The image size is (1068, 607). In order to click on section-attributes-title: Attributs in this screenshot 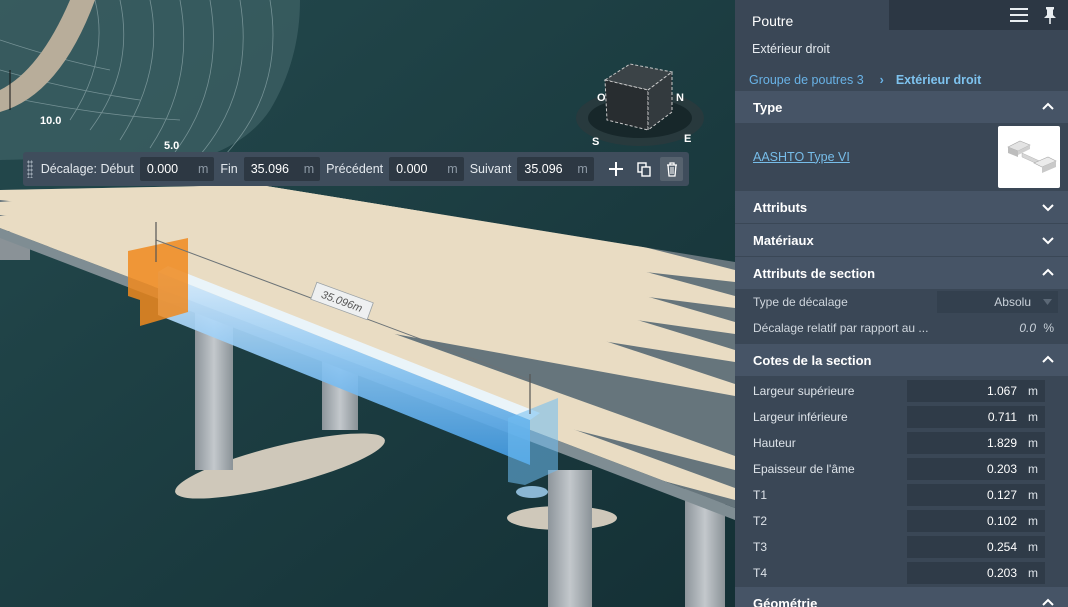, I will do `click(780, 207)`.